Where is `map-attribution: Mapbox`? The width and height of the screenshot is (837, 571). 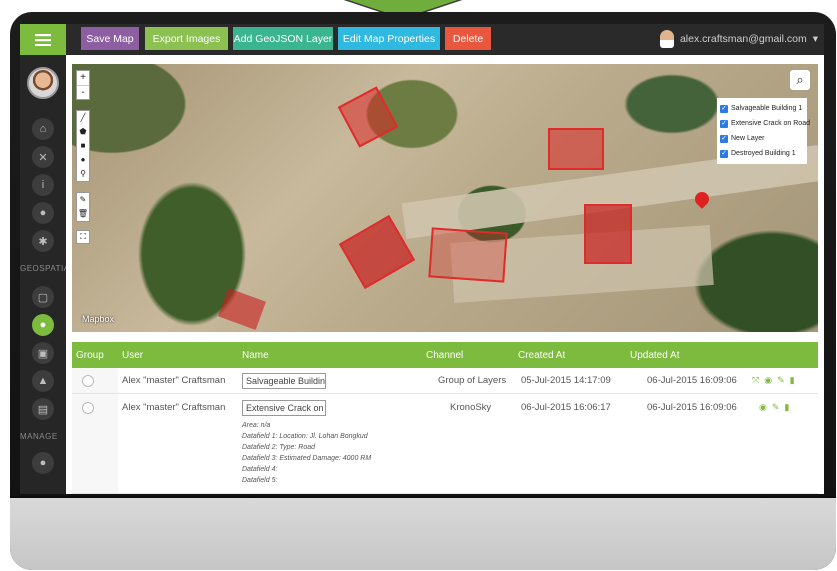
map-attribution: Mapbox is located at coordinates (98, 319).